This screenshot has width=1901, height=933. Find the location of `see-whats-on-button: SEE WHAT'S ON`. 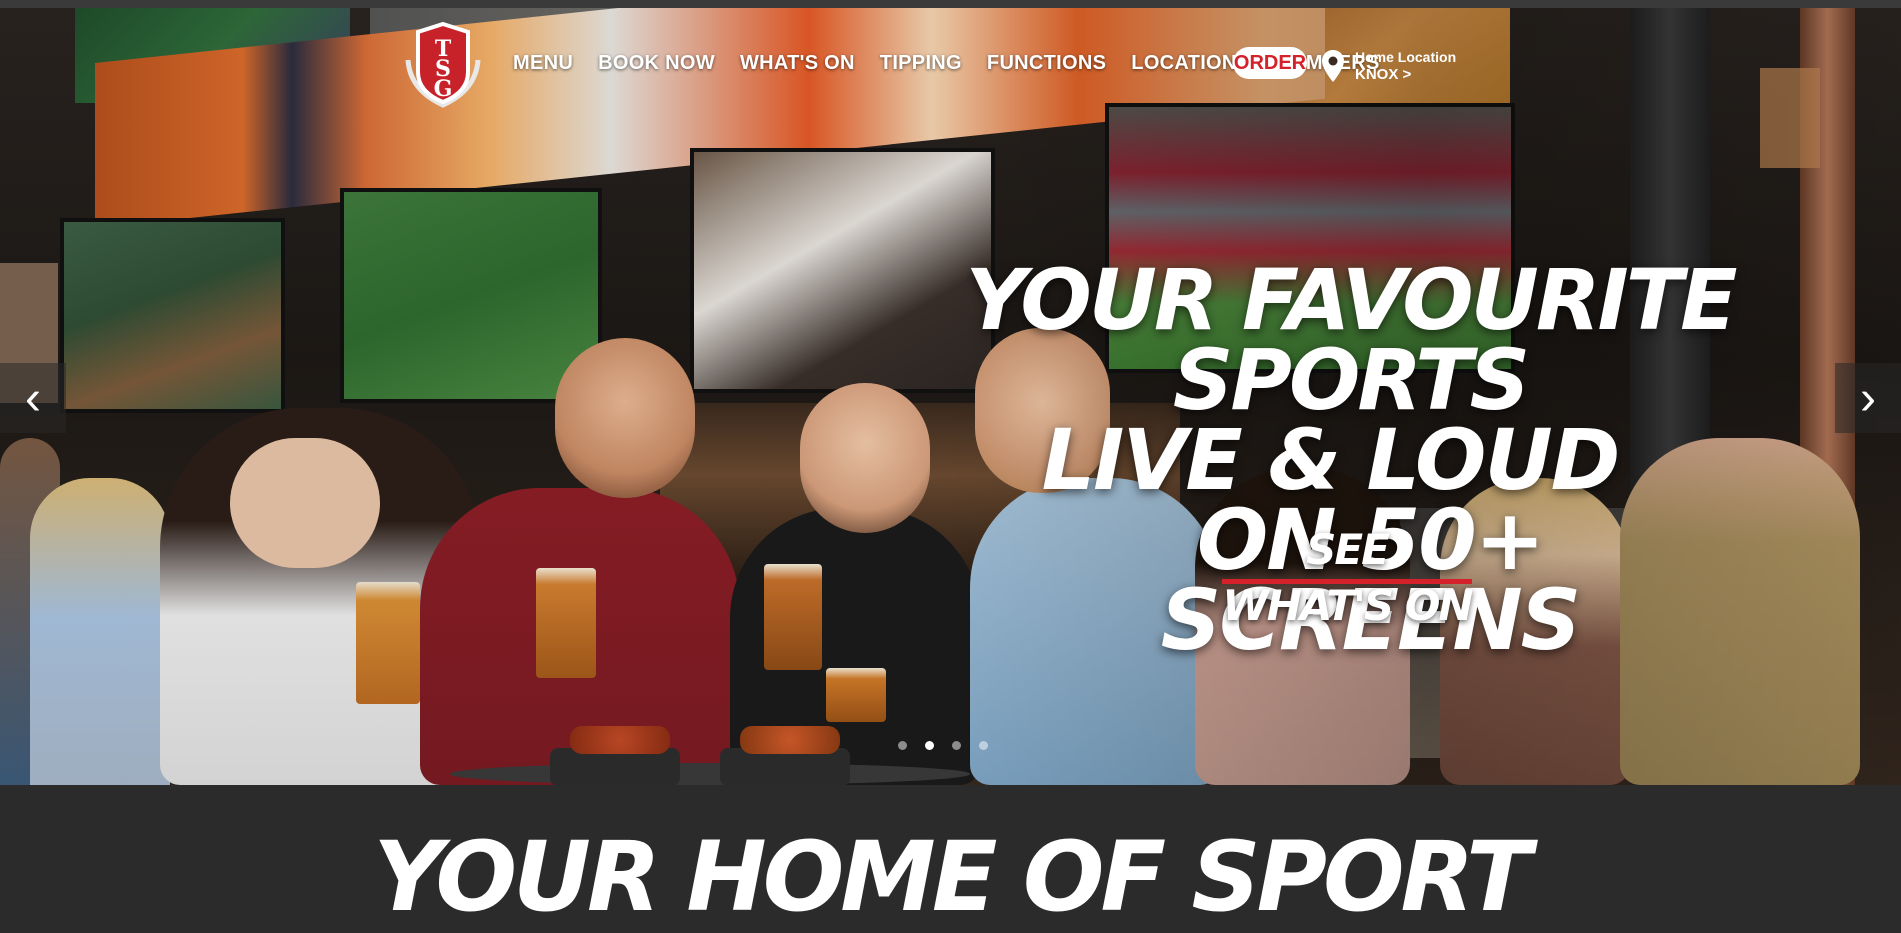

see-whats-on-button: SEE WHAT'S ON is located at coordinates (1348, 576).